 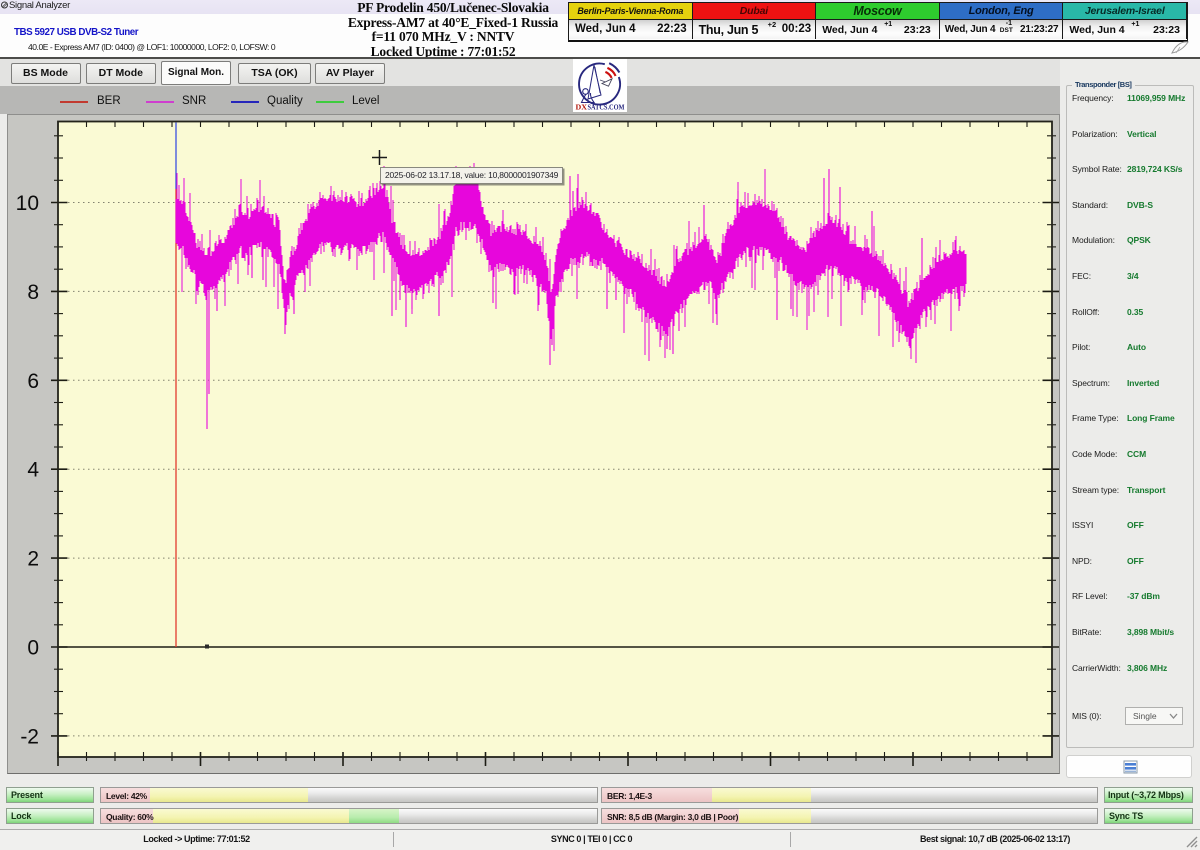 I want to click on svg-text: 2, so click(x=33, y=559).